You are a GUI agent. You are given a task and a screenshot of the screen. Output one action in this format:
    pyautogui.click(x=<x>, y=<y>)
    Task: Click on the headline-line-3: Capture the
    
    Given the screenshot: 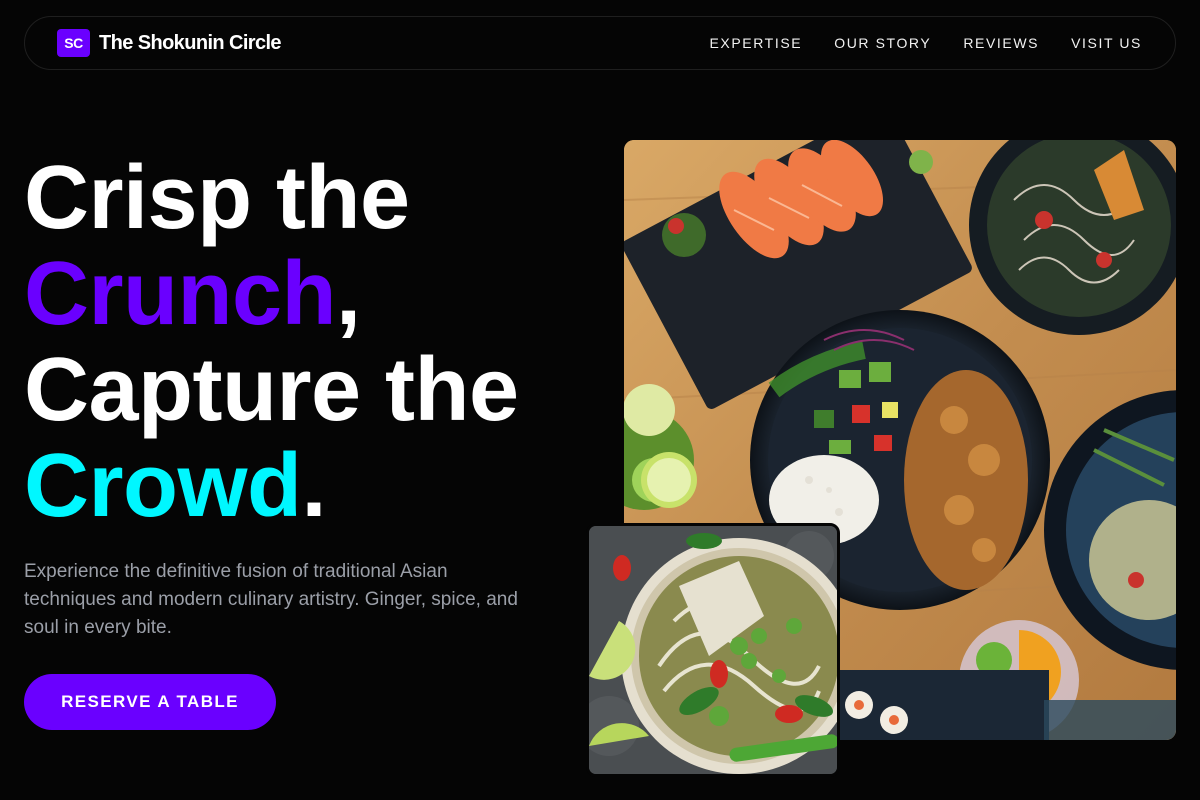 What is the action you would take?
    pyautogui.click(x=271, y=390)
    